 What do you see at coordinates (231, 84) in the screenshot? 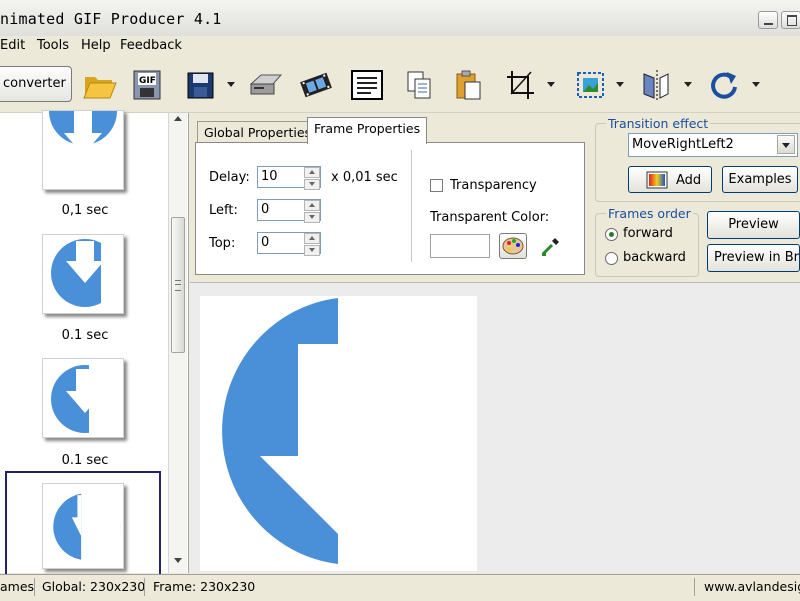
I see `save-dropdown-arrow` at bounding box center [231, 84].